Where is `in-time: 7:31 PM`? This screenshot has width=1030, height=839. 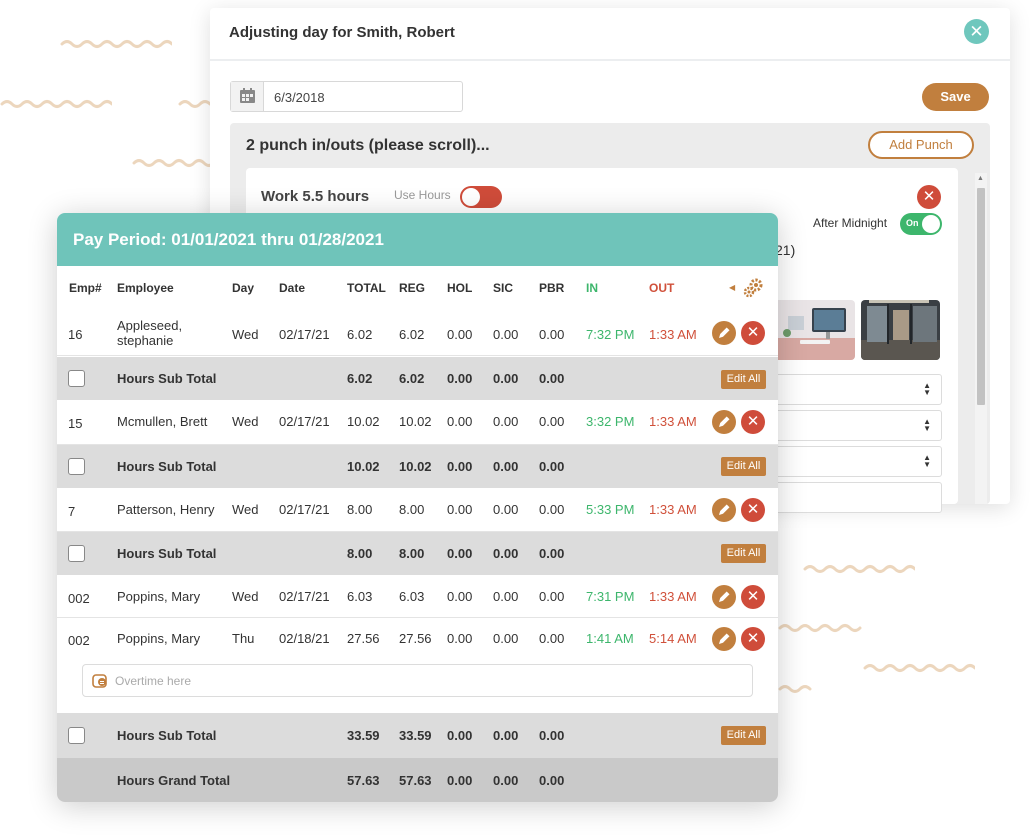
in-time: 7:31 PM is located at coordinates (610, 596).